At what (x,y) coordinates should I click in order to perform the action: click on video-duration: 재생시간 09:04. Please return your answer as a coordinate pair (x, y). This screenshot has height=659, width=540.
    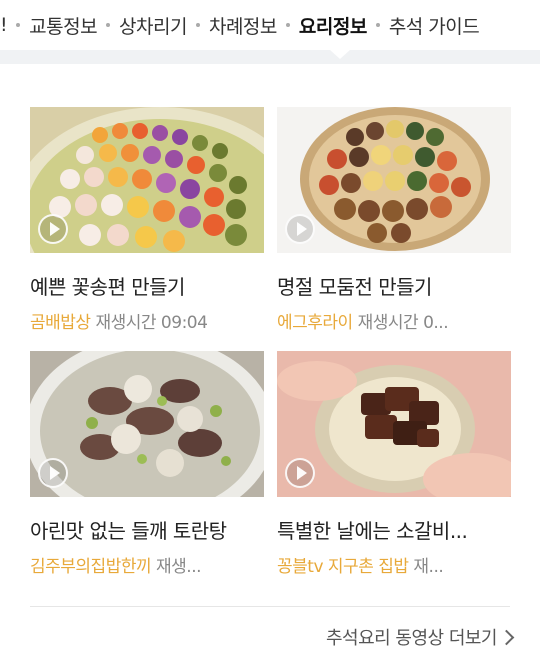
    Looking at the image, I should click on (151, 323).